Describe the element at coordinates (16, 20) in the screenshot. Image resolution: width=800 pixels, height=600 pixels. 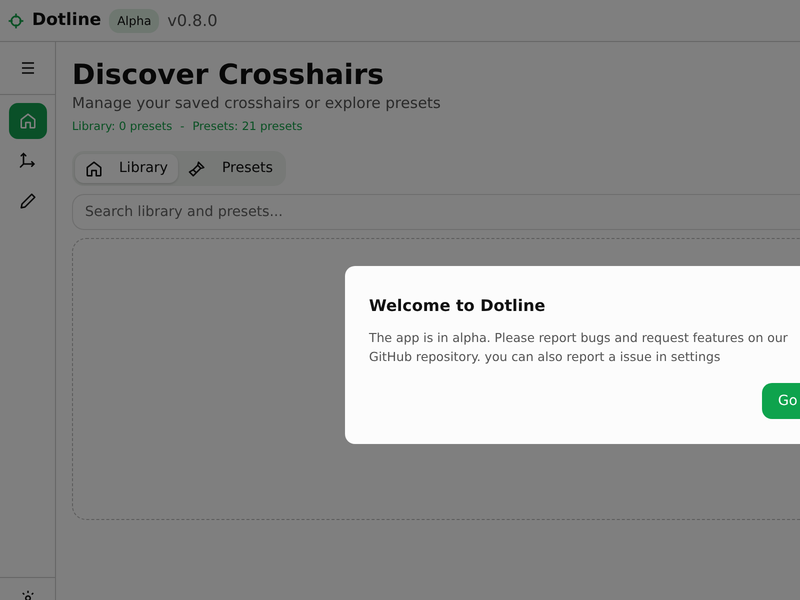
I see `crosshair-logo-icon` at that location.